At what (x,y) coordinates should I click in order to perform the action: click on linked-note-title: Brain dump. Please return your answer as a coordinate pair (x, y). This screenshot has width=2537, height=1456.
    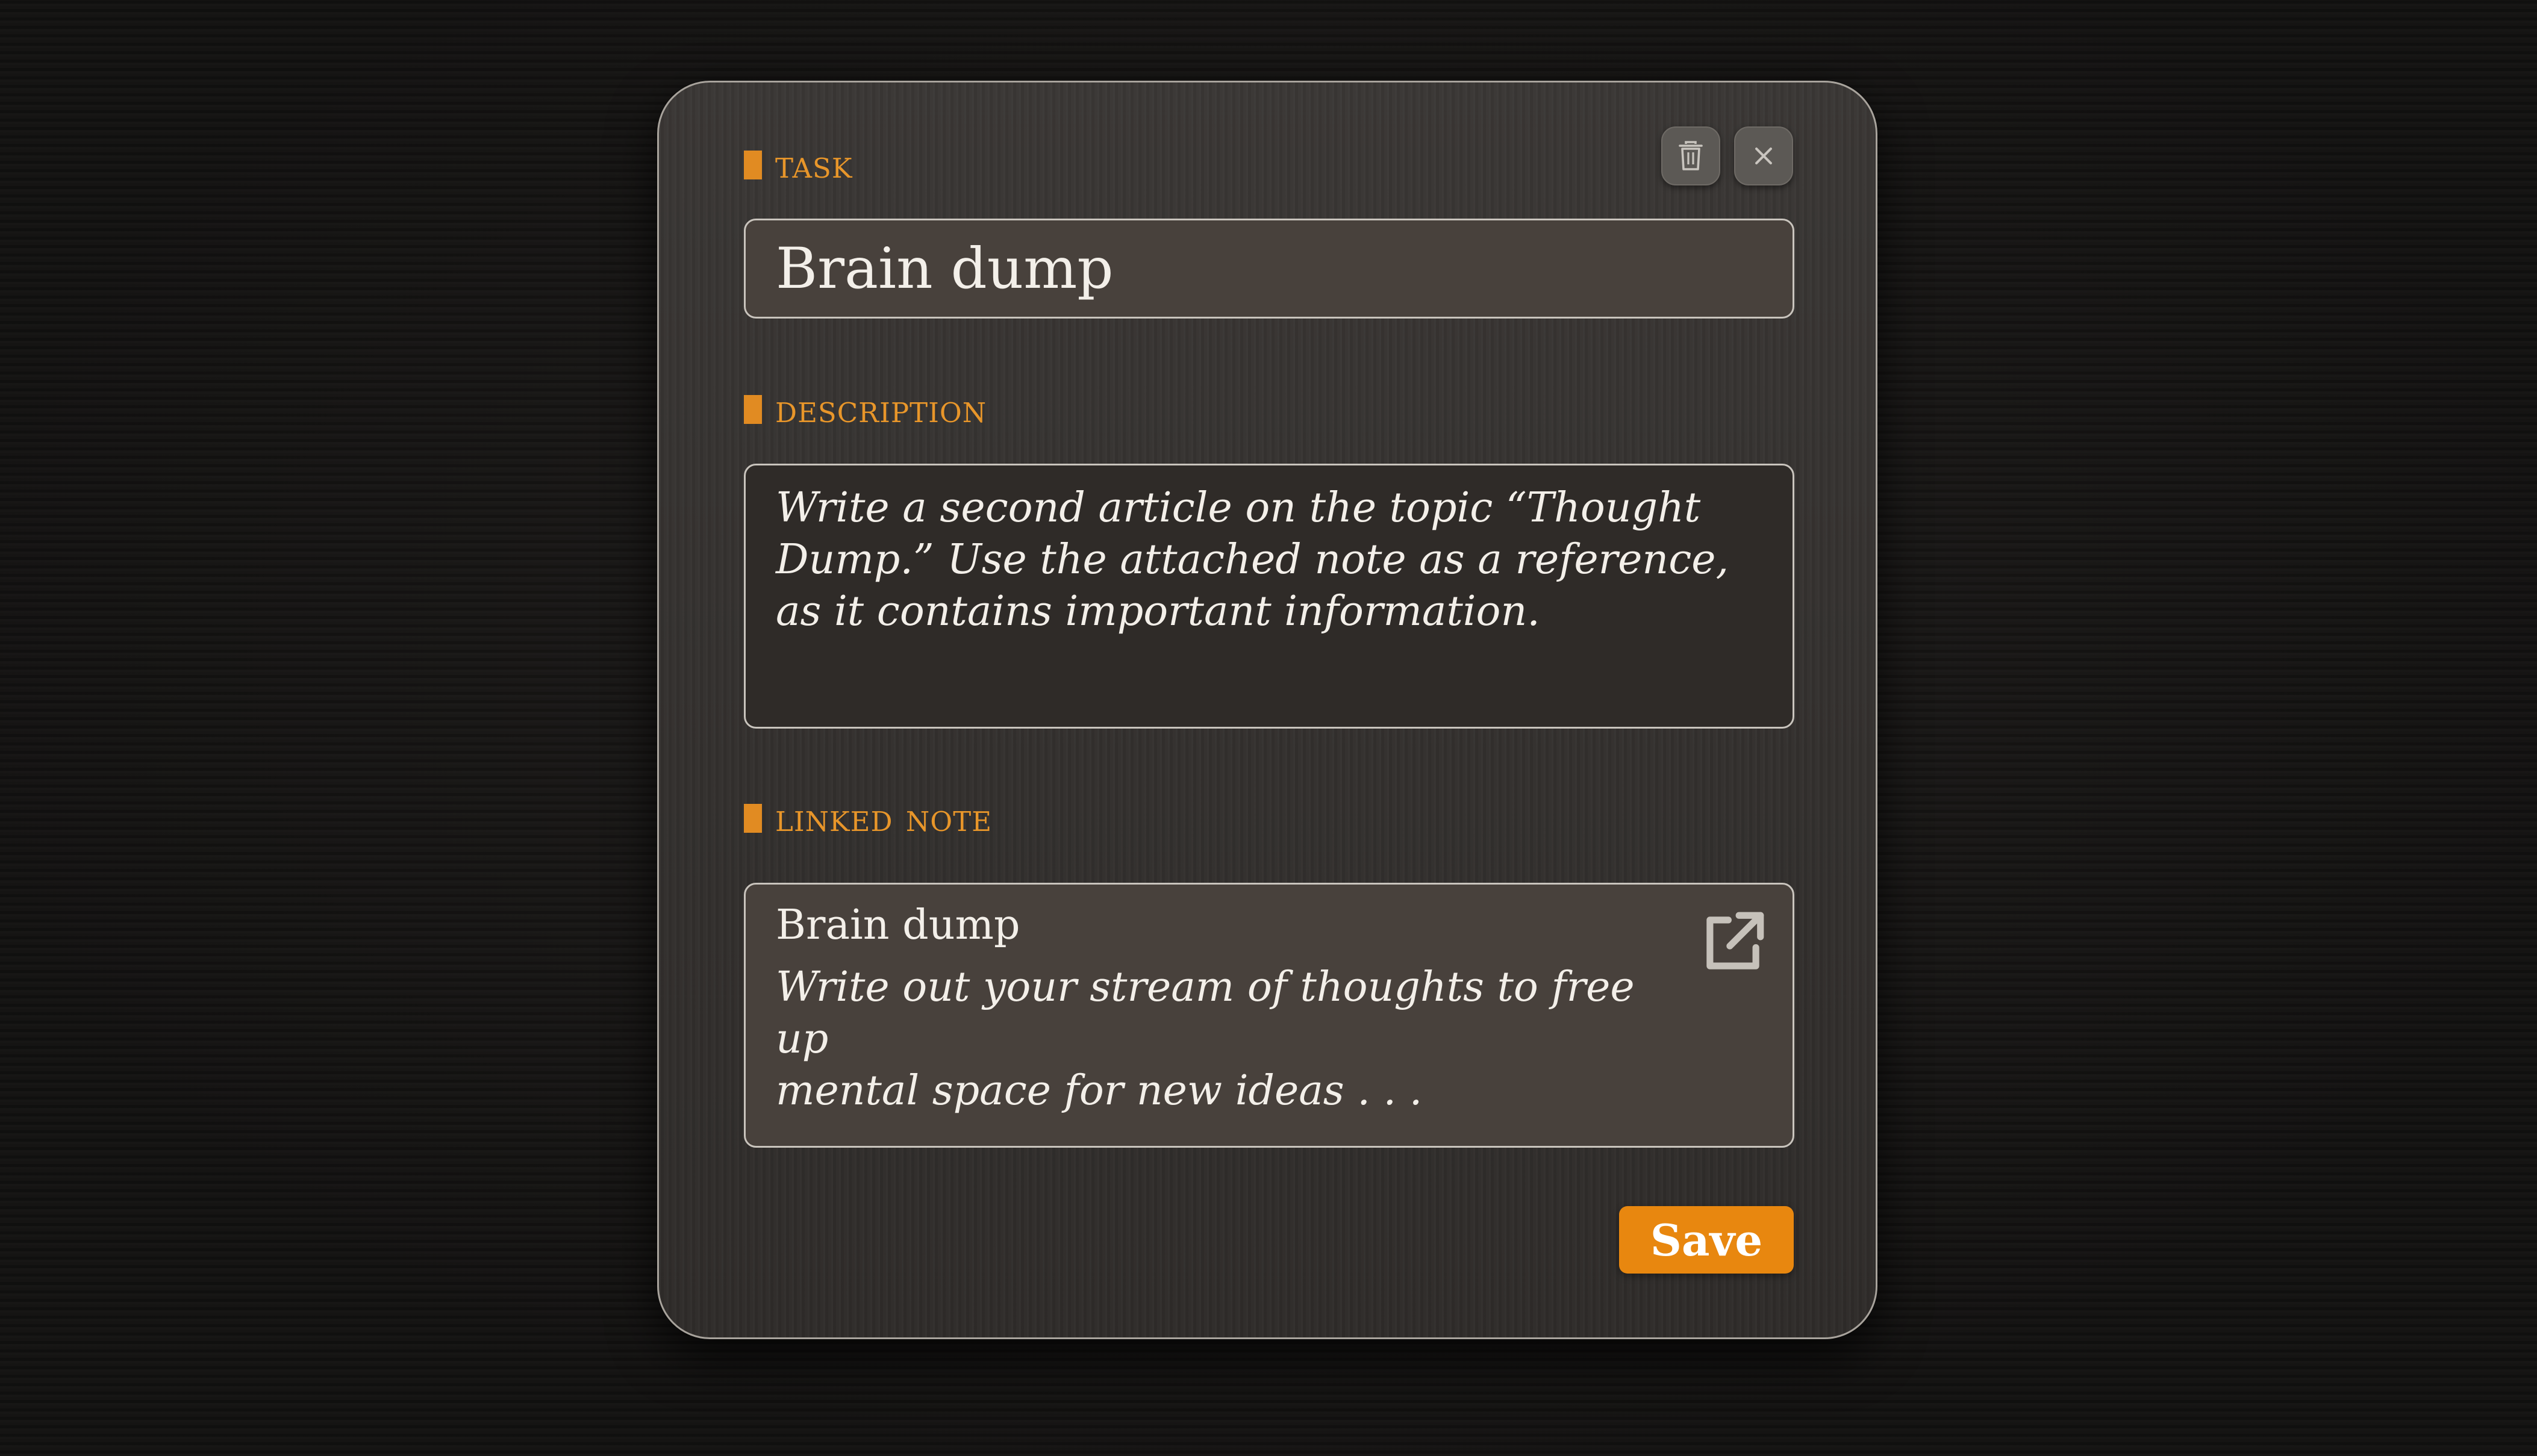
    Looking at the image, I should click on (898, 925).